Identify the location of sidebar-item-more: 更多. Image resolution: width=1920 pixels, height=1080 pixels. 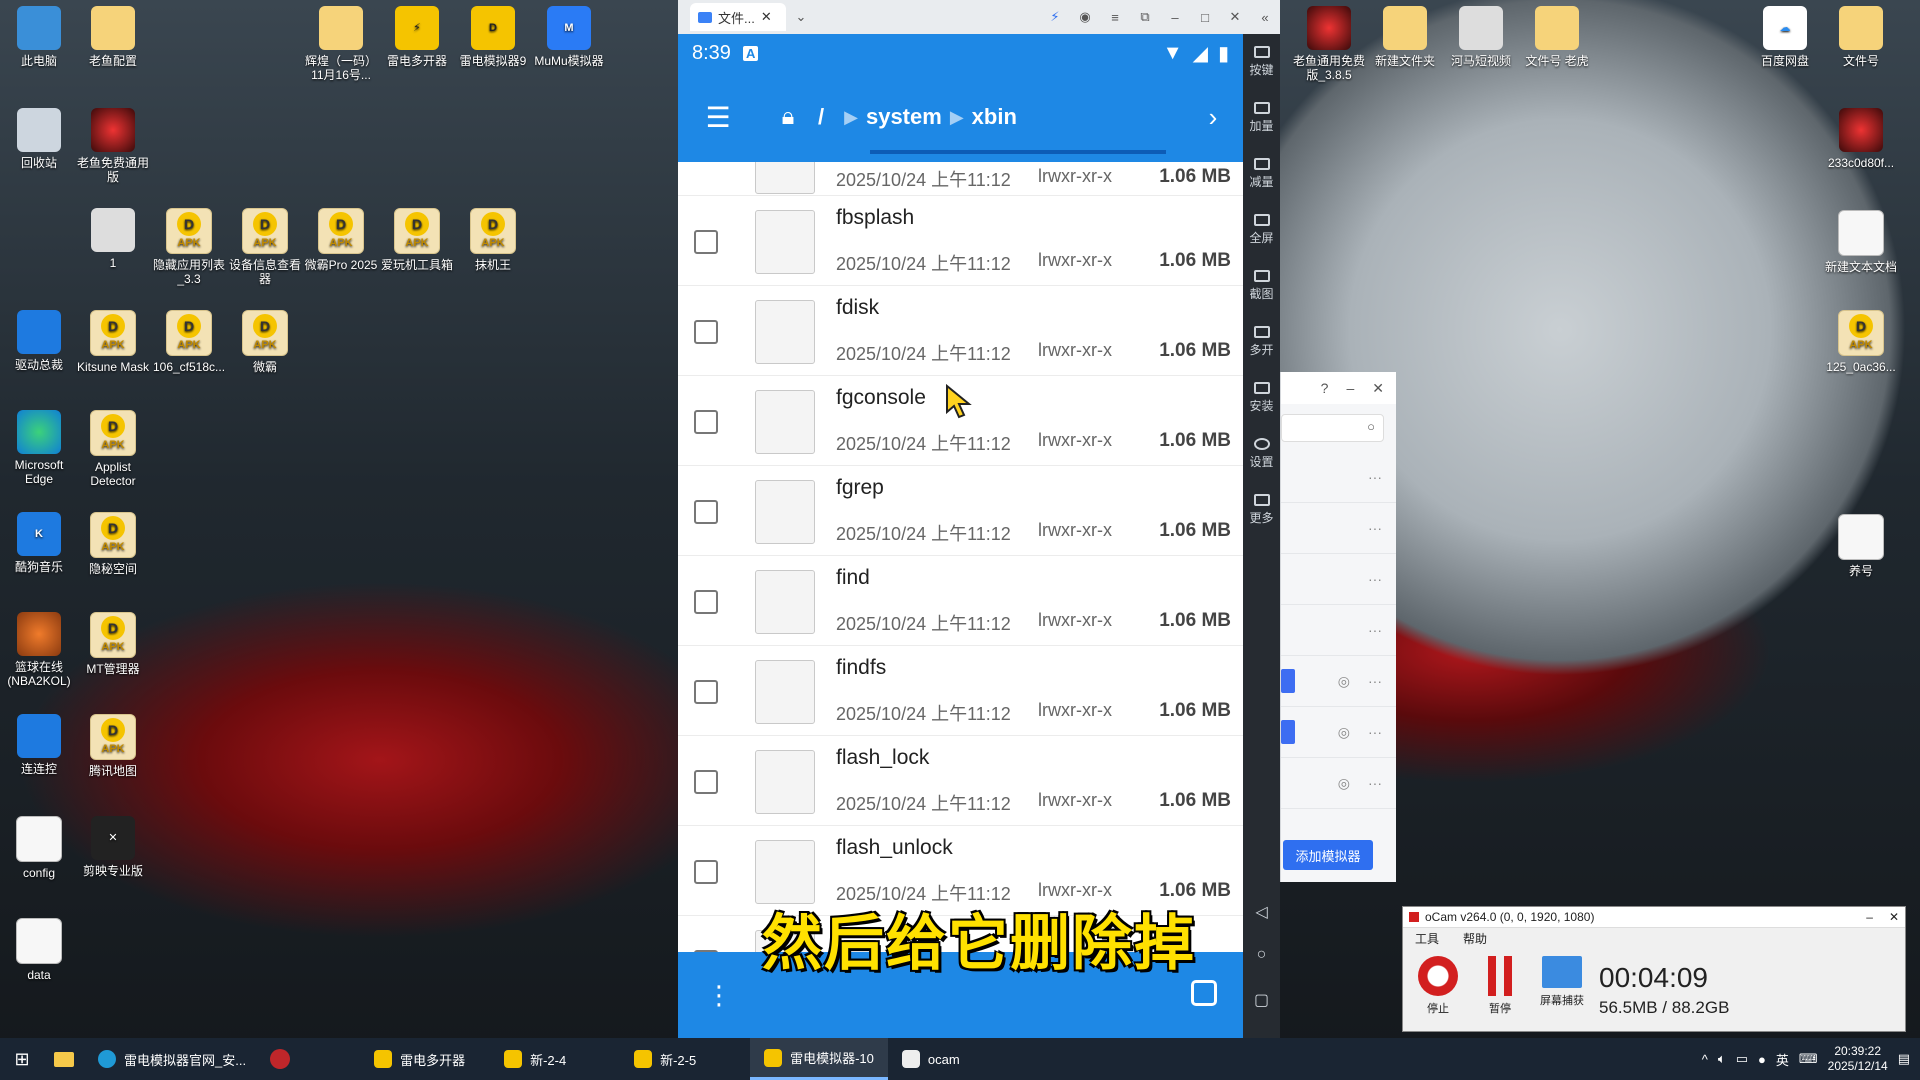
(1261, 510).